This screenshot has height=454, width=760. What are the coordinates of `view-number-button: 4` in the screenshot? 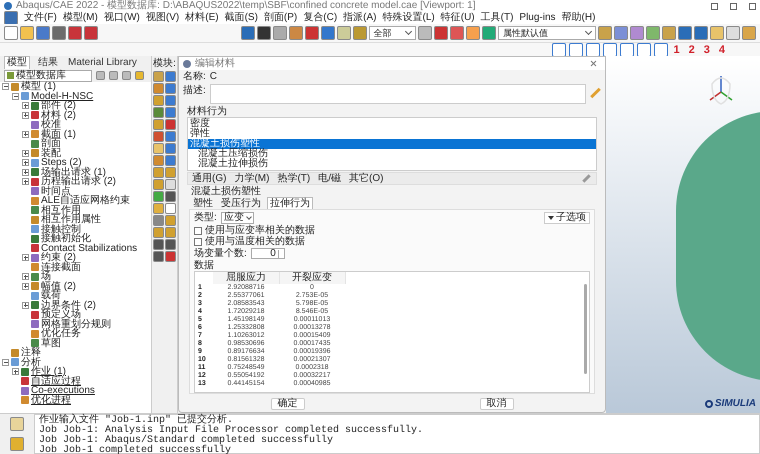 It's located at (722, 50).